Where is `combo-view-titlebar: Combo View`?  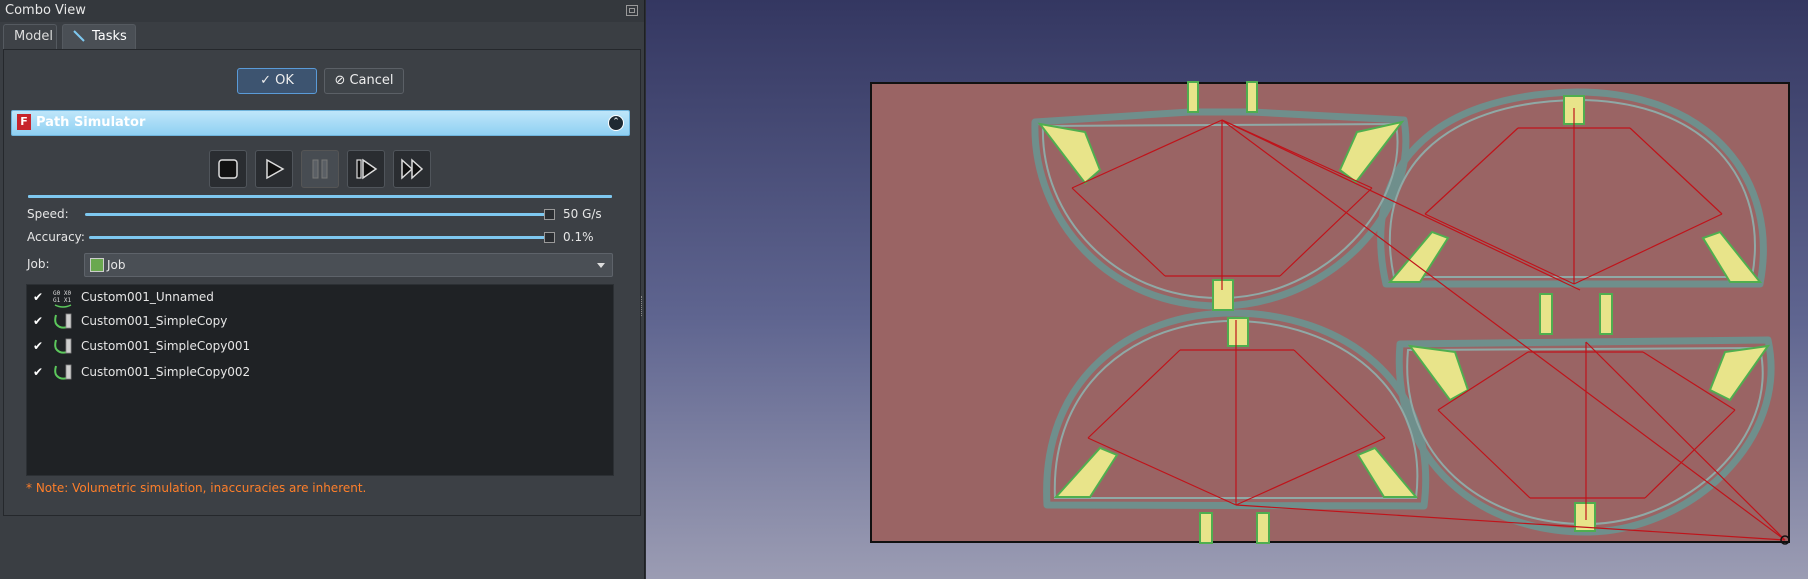
combo-view-titlebar: Combo View is located at coordinates (322, 11).